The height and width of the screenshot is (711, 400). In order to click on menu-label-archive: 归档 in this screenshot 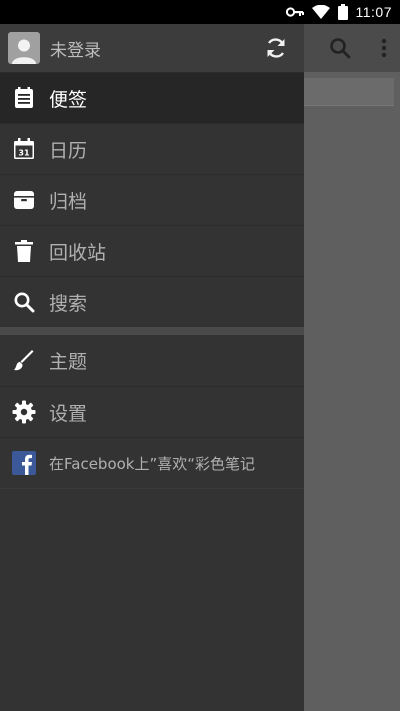, I will do `click(68, 201)`.